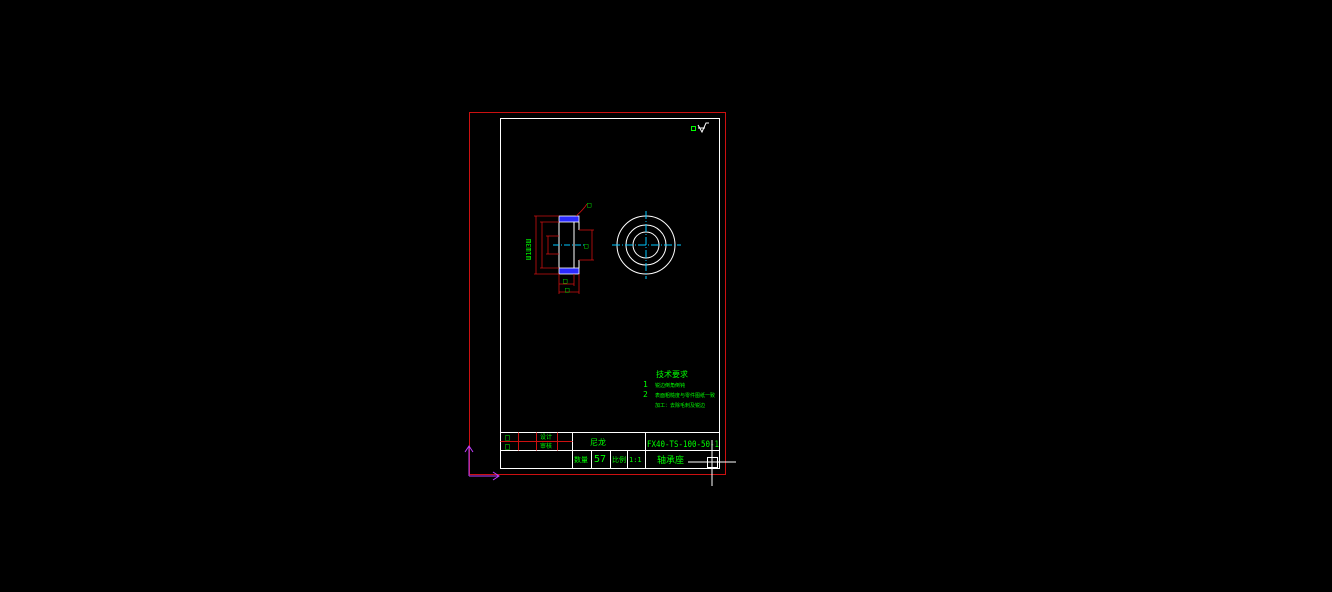  What do you see at coordinates (586, 246) in the screenshot?
I see `dimension-right-tag: □` at bounding box center [586, 246].